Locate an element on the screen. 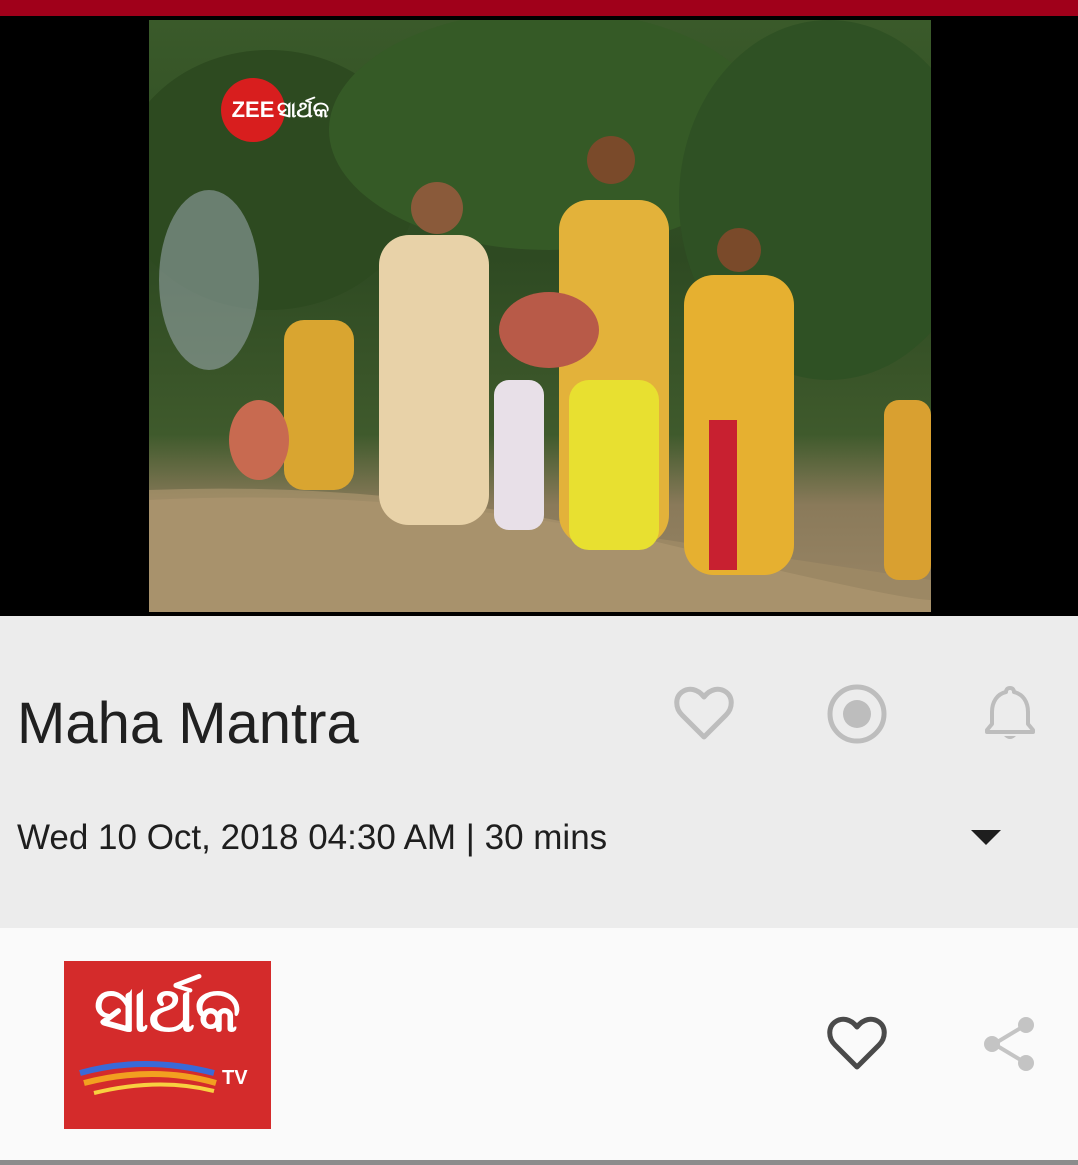  bell-icon is located at coordinates (1010, 712).